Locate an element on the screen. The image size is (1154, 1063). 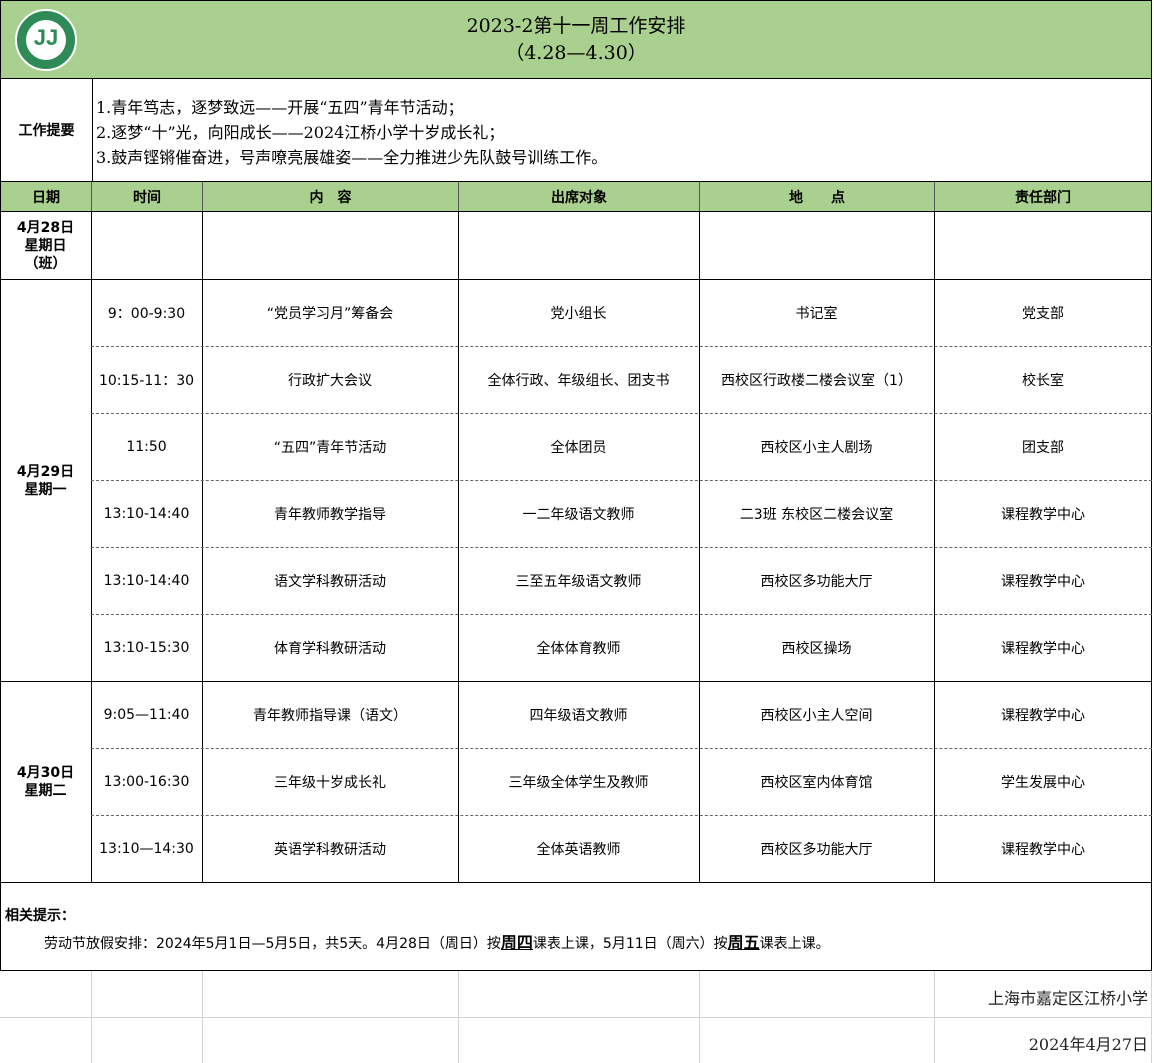
row-content: 三年级十岁成长礼 is located at coordinates (330, 783).